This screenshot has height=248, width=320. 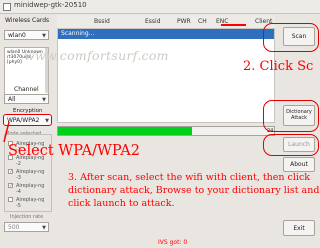 I want to click on scan-button: Scan, so click(x=299, y=36).